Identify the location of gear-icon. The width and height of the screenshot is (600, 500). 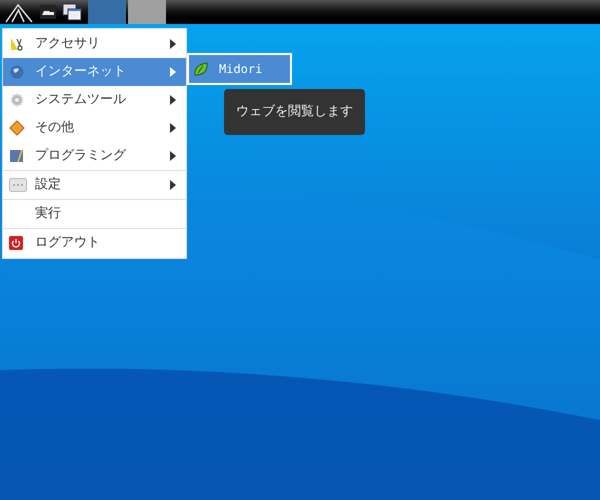
(17, 100).